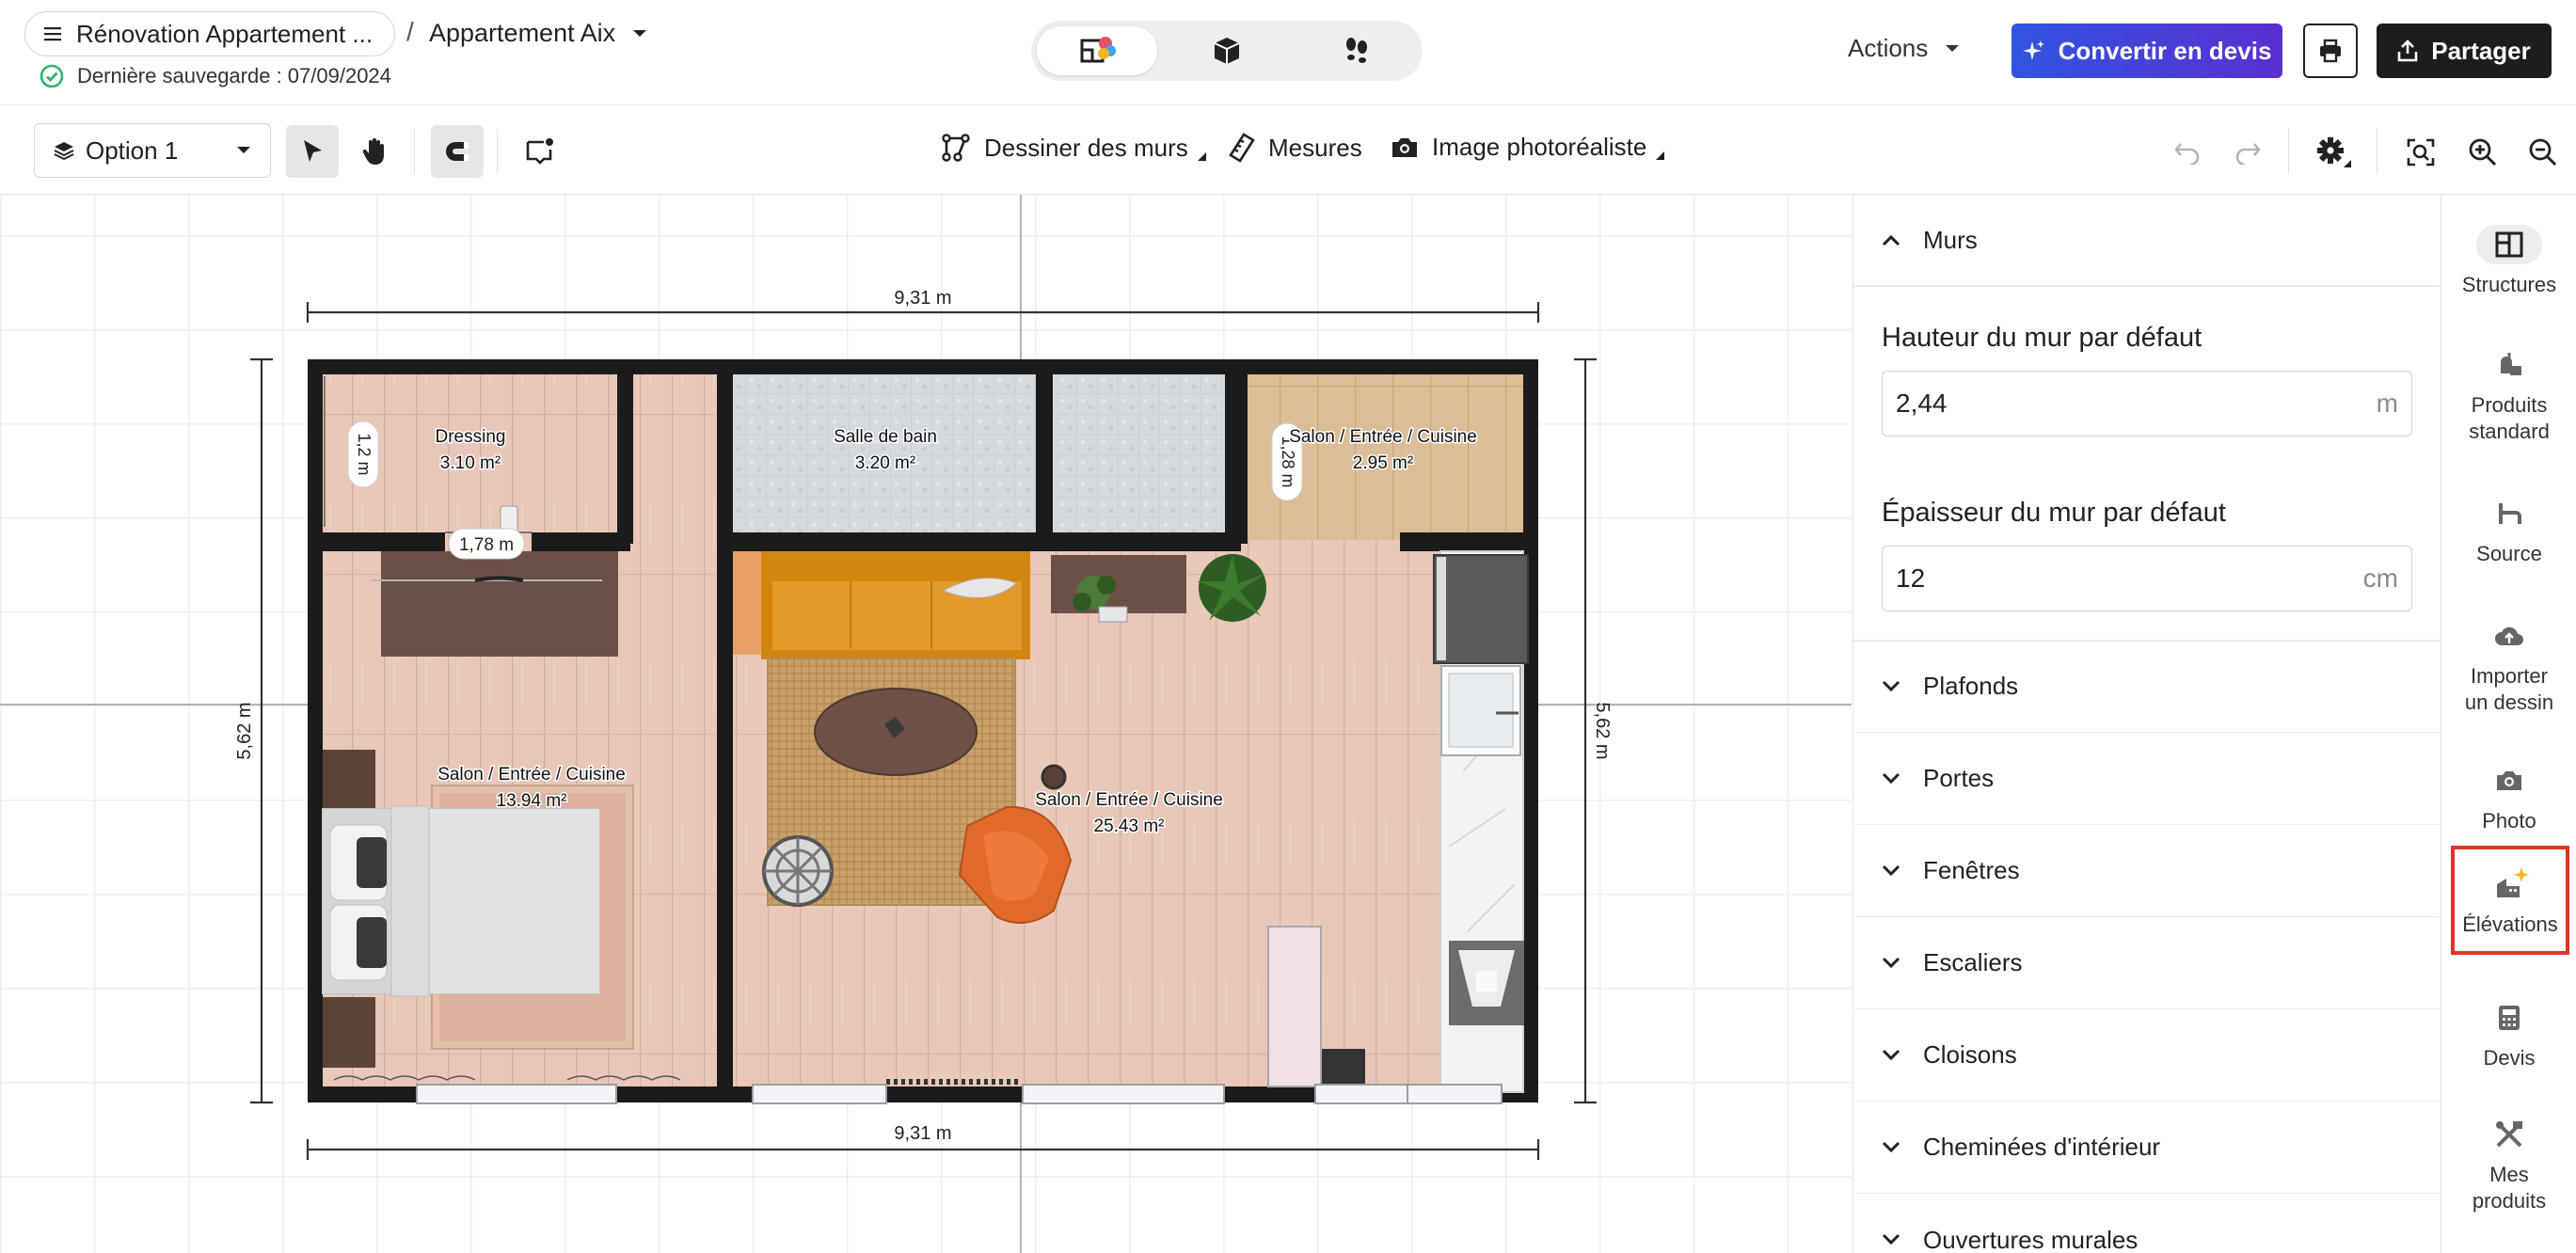 The width and height of the screenshot is (2576, 1253). I want to click on print-button, so click(2330, 51).